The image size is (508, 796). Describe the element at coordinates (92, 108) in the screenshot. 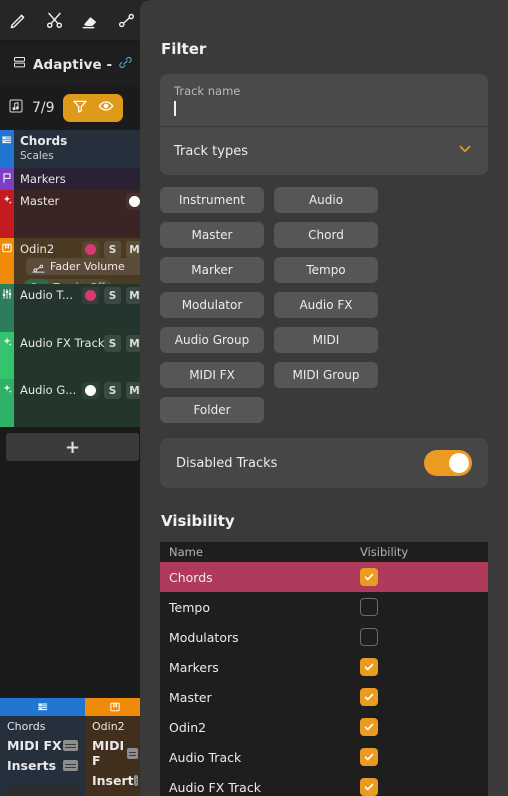

I see `filter-visibility-pill` at that location.